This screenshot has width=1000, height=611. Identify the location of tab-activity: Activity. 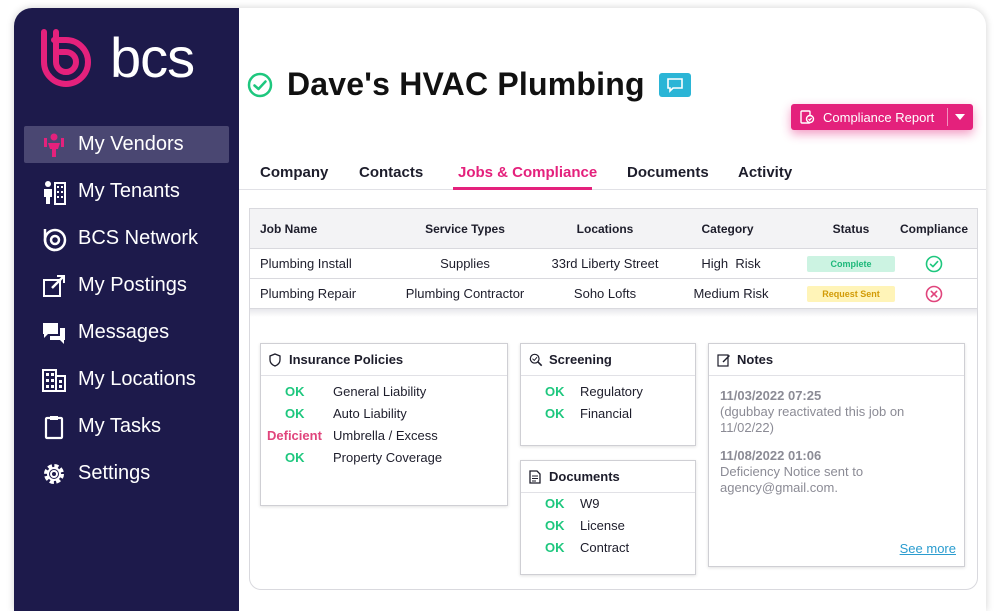
(765, 172).